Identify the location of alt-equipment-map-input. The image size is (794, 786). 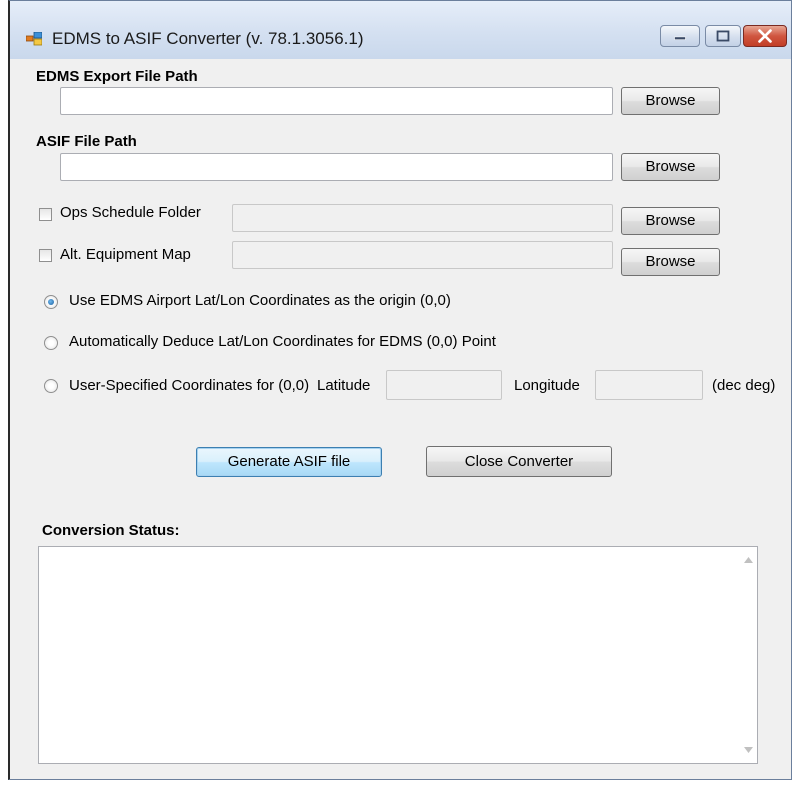
(422, 255).